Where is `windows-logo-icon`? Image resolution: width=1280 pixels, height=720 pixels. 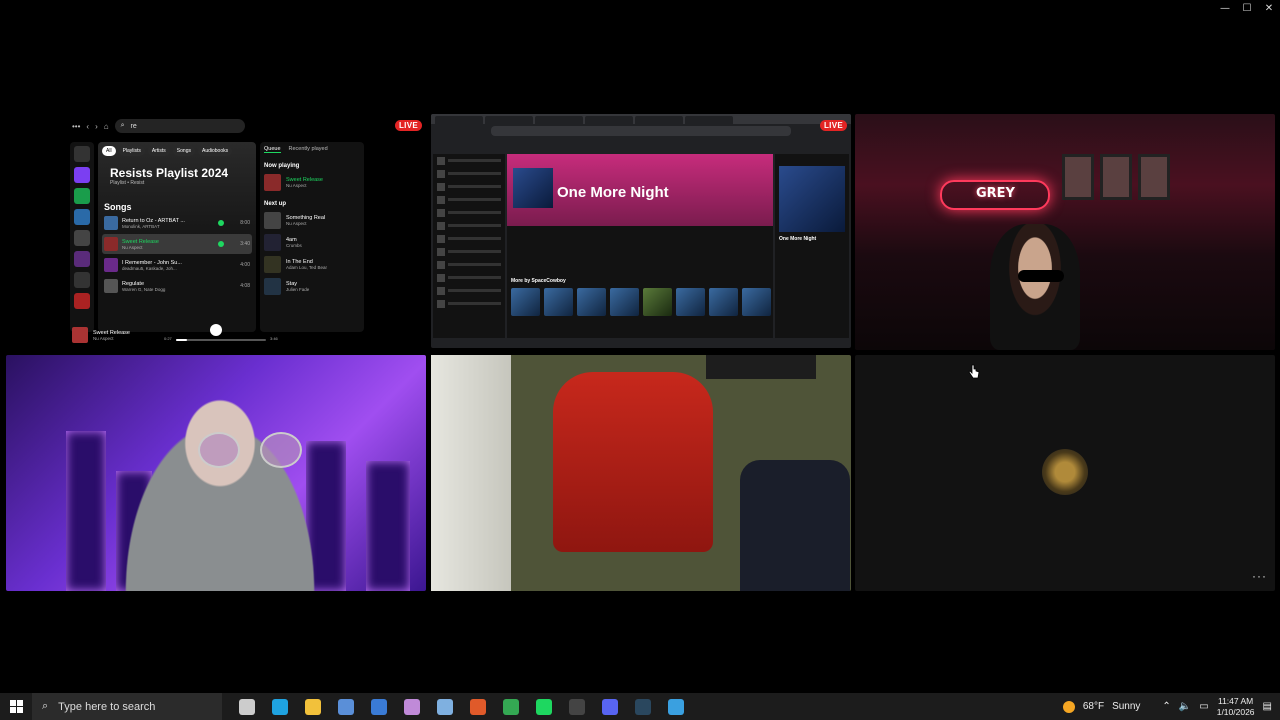 windows-logo-icon is located at coordinates (16, 706).